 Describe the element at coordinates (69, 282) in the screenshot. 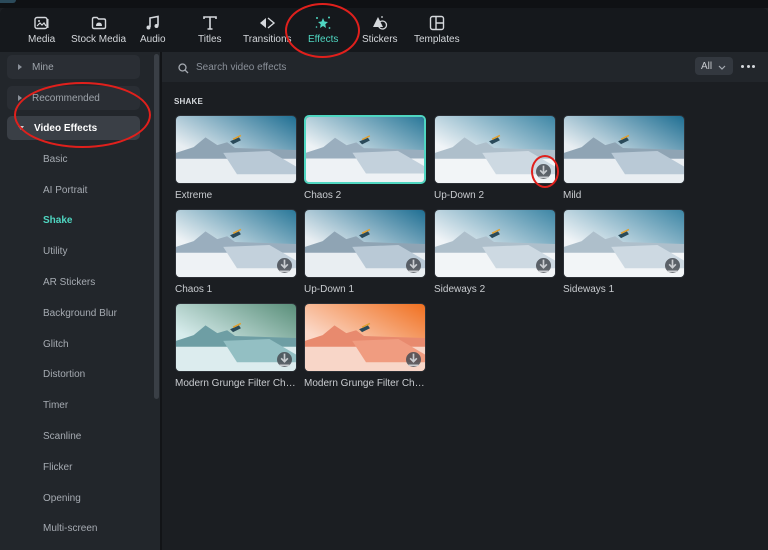

I see `sidebar-item-ar-stickers: AR Stickers` at that location.